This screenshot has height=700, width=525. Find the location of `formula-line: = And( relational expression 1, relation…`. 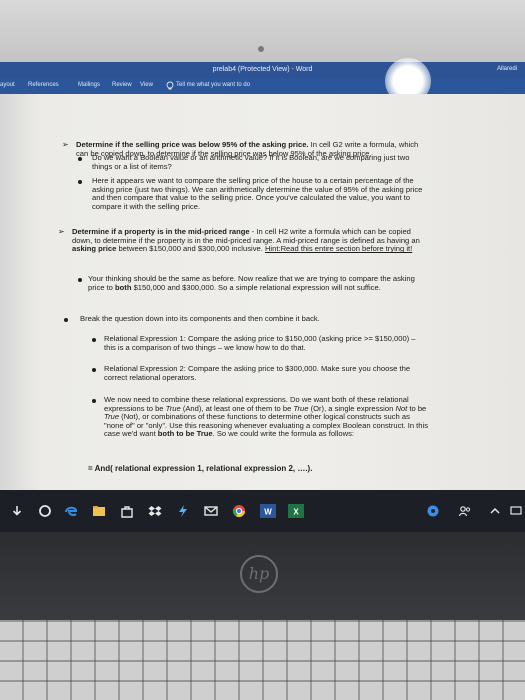

formula-line: = And( relational expression 1, relation… is located at coordinates (200, 468).